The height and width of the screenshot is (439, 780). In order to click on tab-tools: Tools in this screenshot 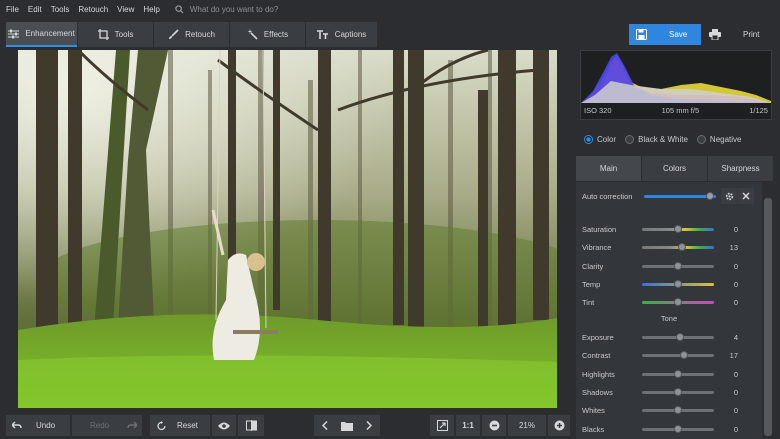, I will do `click(115, 34)`.